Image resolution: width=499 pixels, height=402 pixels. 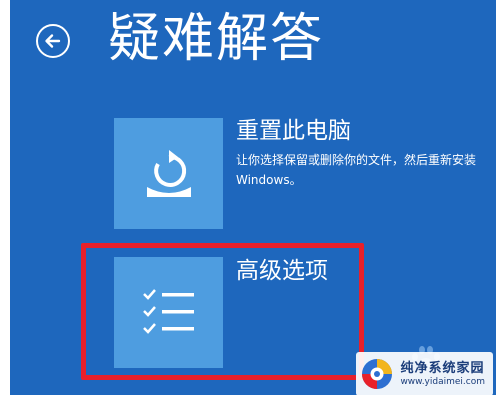 I want to click on back-arrow-icon, so click(x=53, y=41).